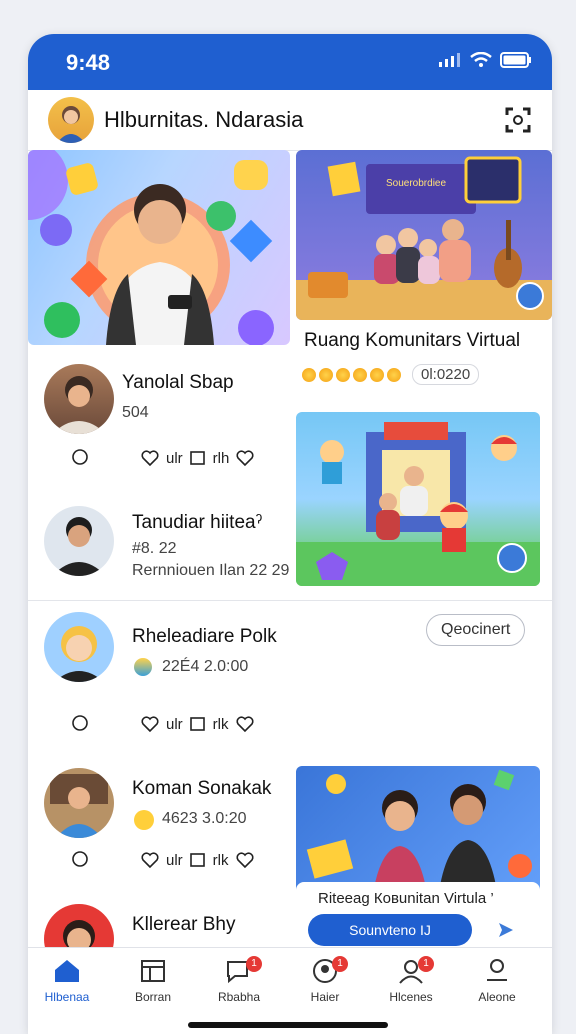  I want to click on tab-home: Hlbenaa, so click(67, 981).